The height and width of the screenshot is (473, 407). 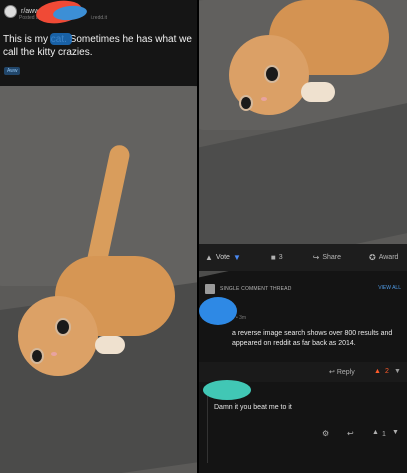 What do you see at coordinates (12, 71) in the screenshot?
I see `post-flair: Aww` at bounding box center [12, 71].